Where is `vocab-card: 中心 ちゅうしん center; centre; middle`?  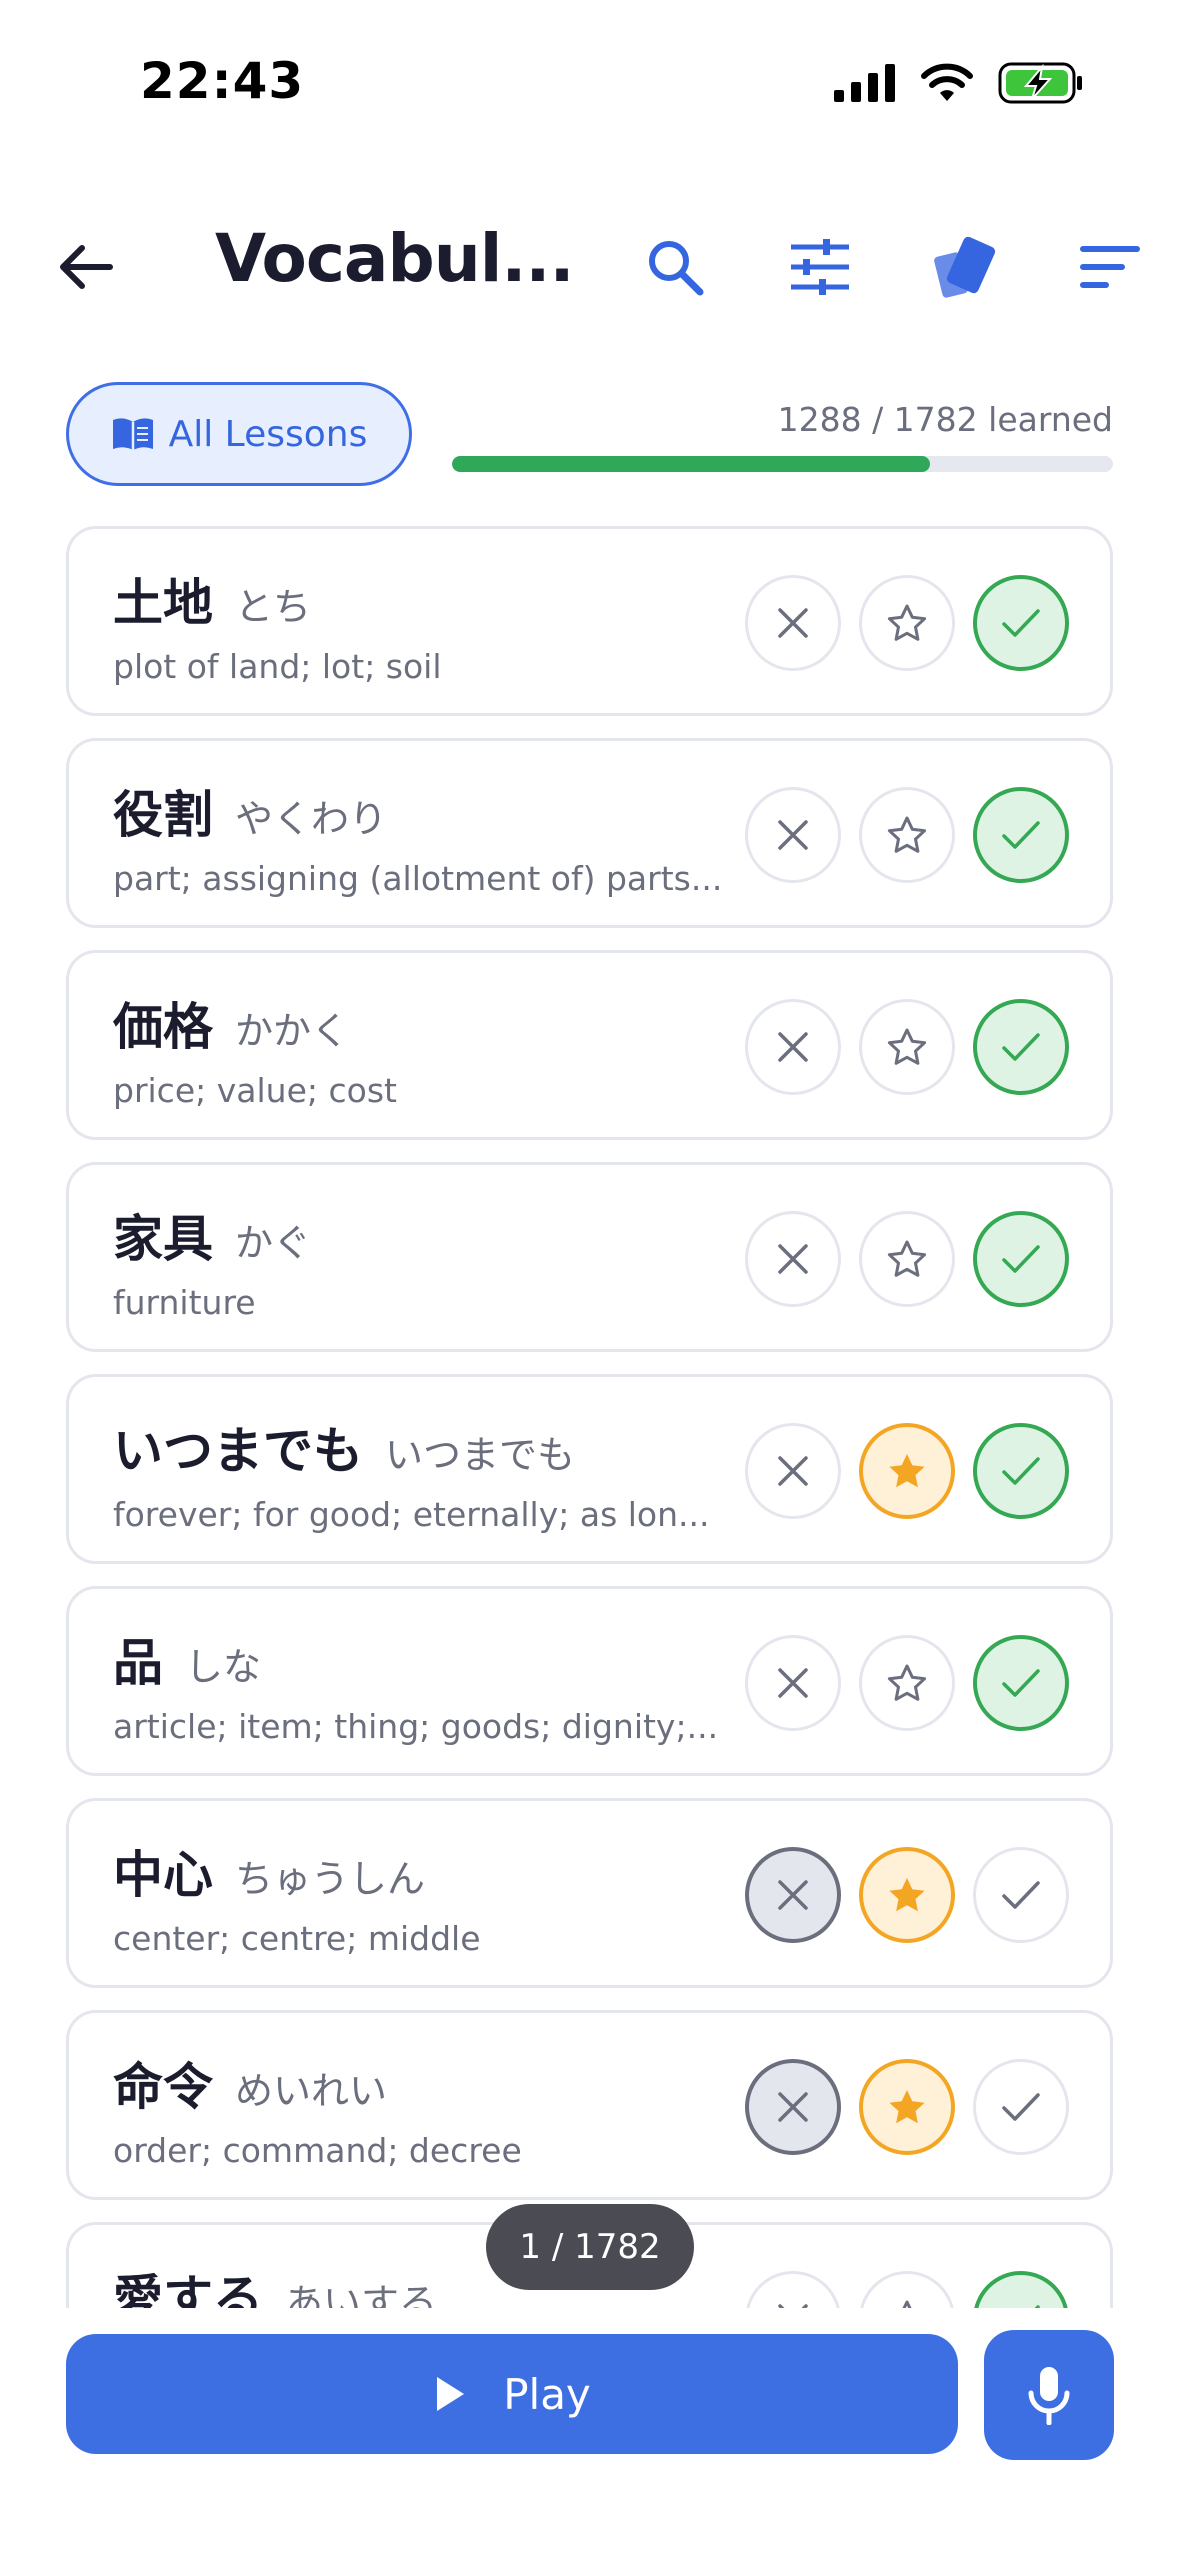
vocab-card: 中心 ちゅうしん center; centre; middle is located at coordinates (589, 1893).